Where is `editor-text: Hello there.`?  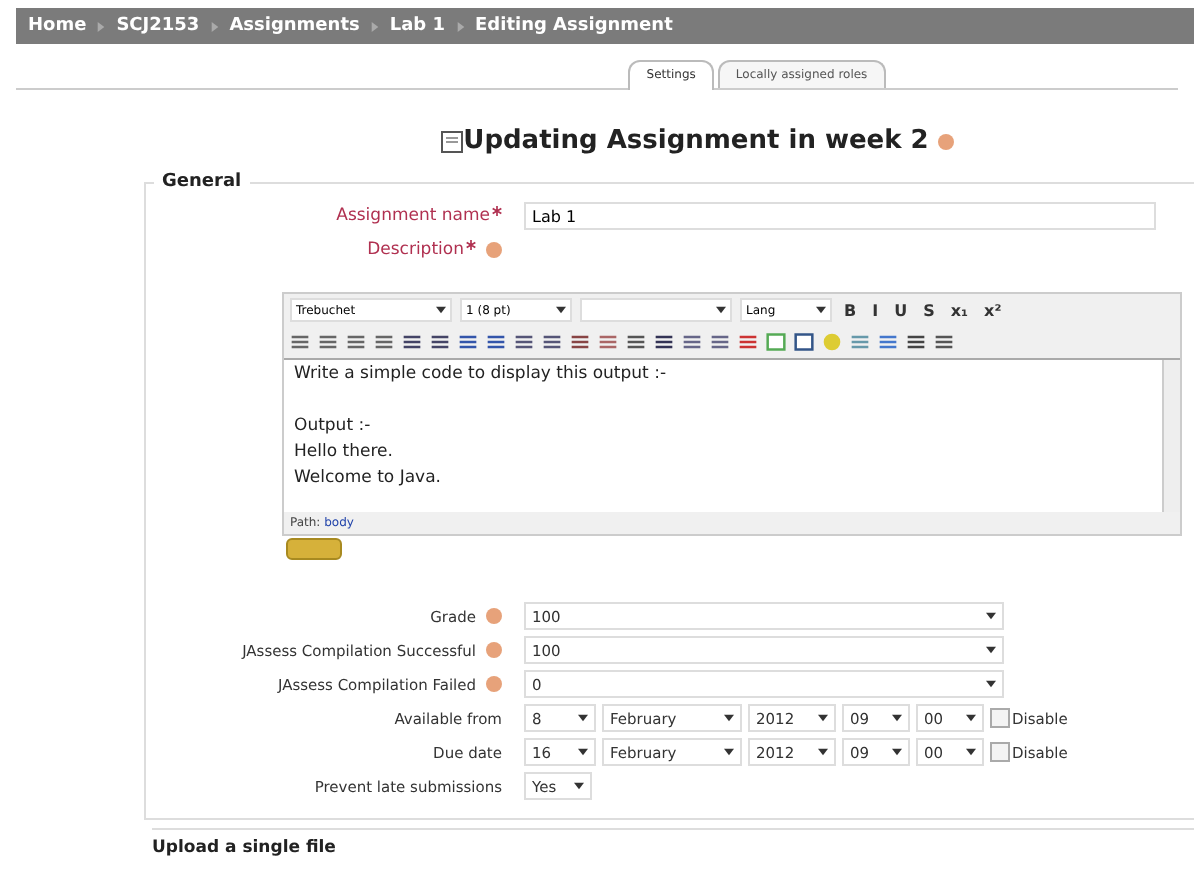 editor-text: Hello there. is located at coordinates (343, 452).